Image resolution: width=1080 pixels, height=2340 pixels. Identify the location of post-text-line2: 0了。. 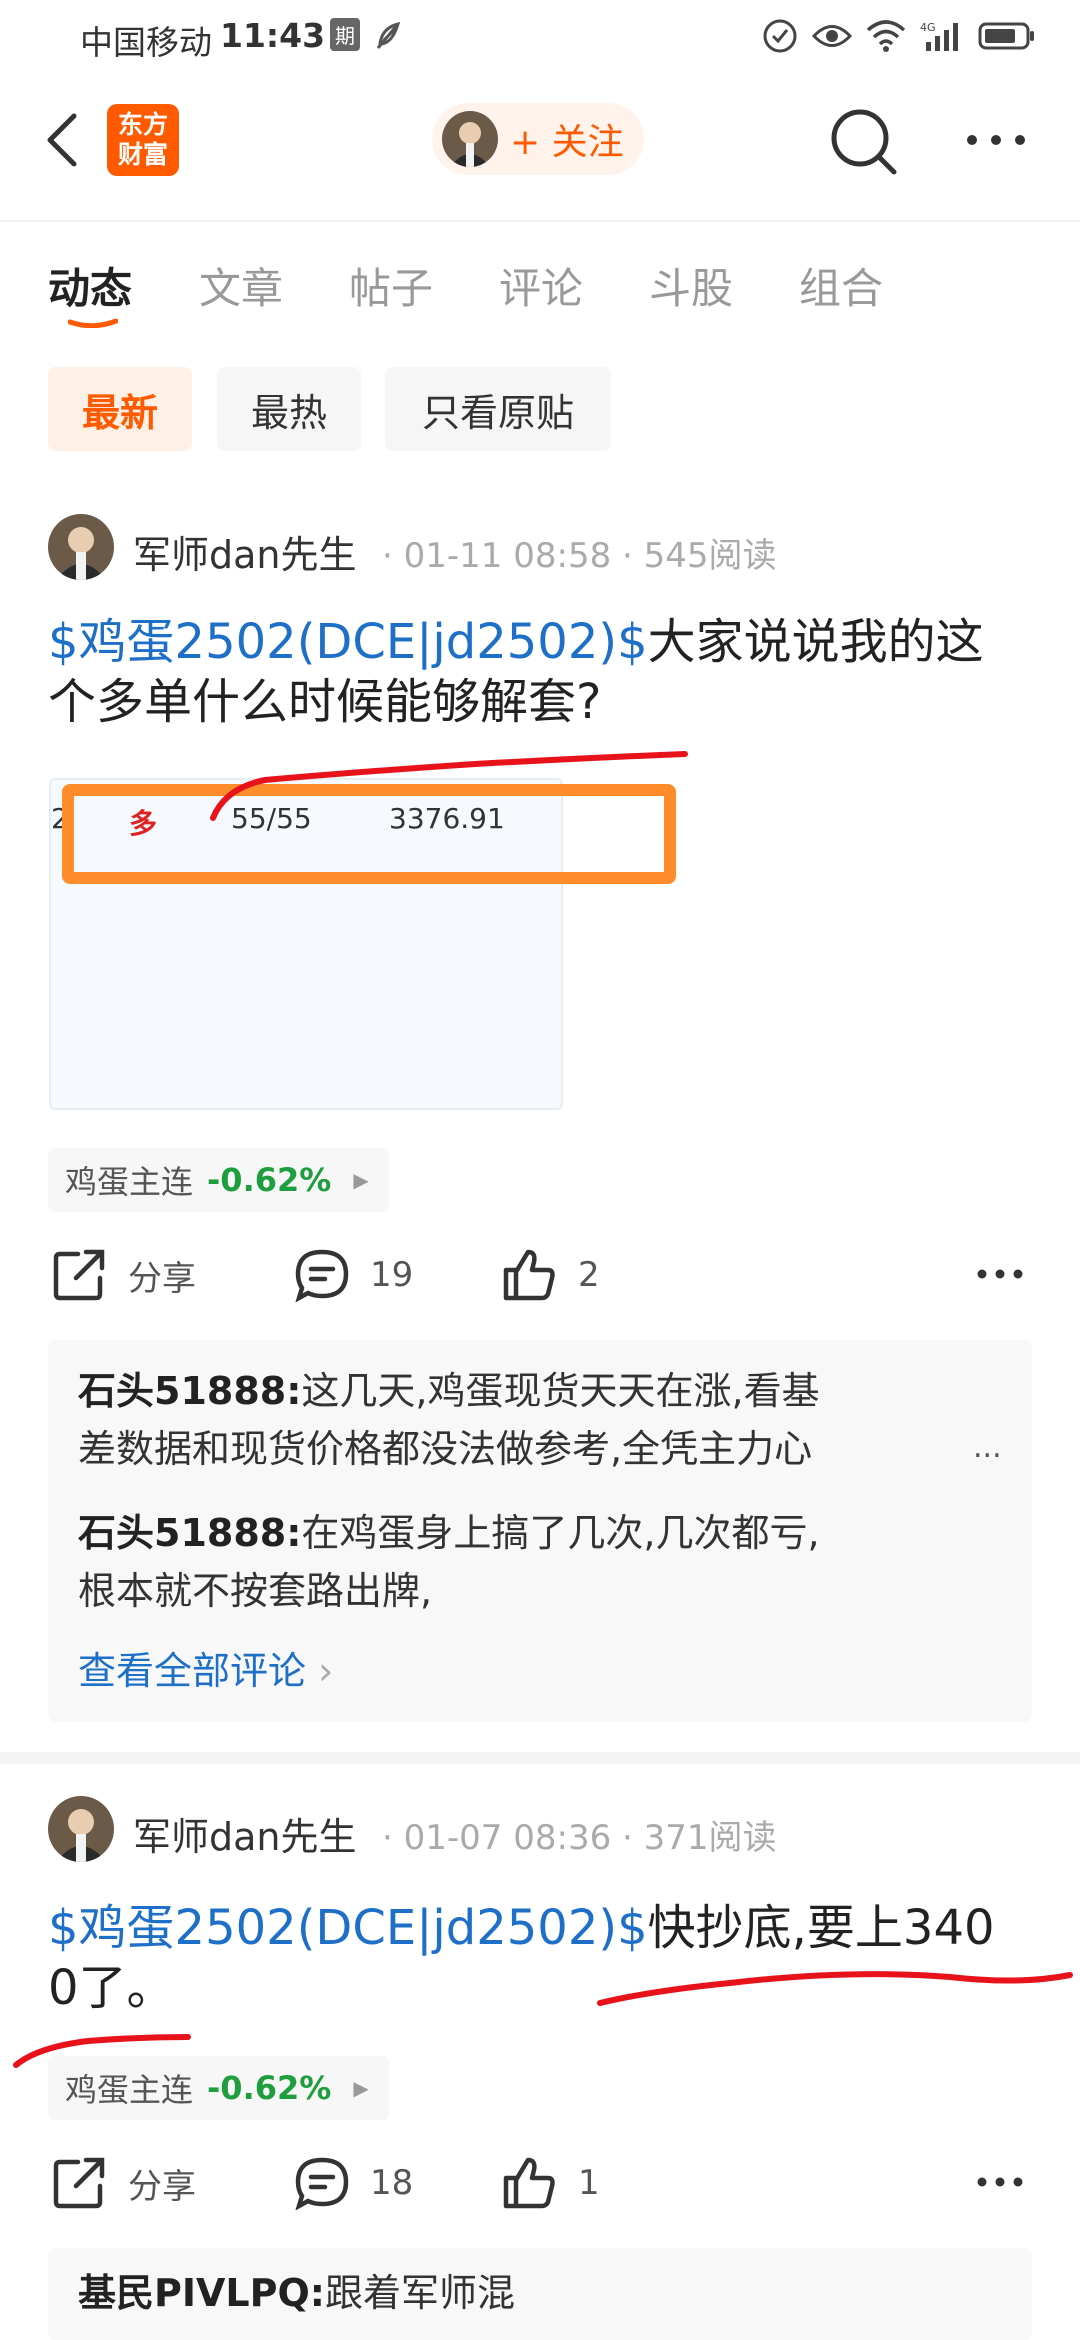
(111, 1988).